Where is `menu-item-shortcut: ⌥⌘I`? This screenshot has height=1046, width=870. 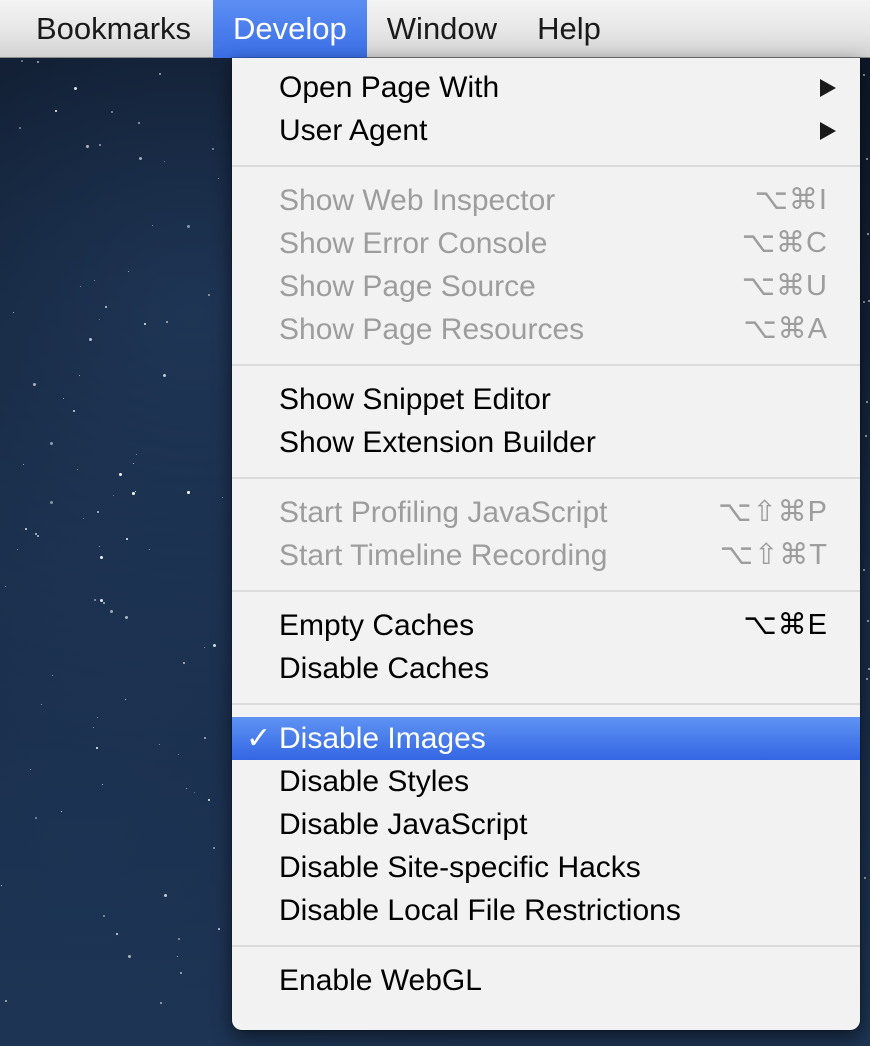
menu-item-shortcut: ⌥⌘I is located at coordinates (791, 200).